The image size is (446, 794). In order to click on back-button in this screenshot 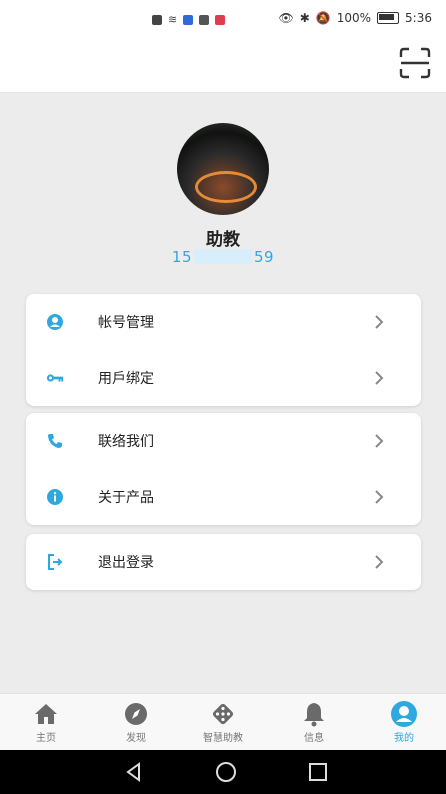, I will do `click(134, 772)`.